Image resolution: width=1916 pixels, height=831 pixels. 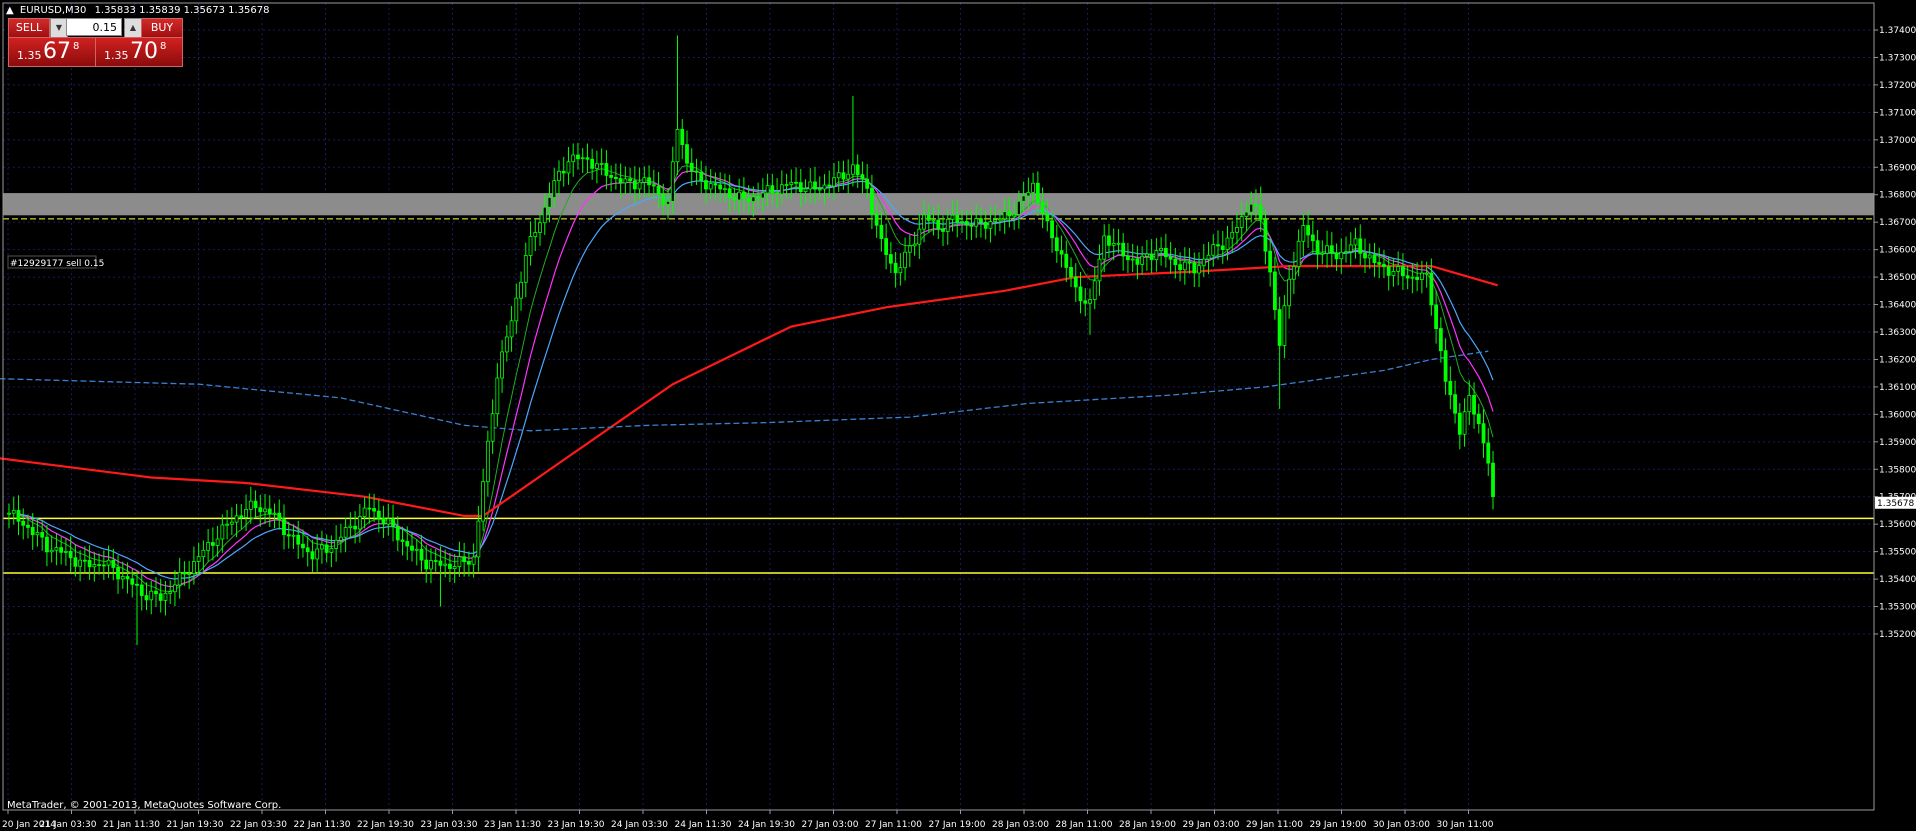 I want to click on buy-price-fraction: 8, so click(x=163, y=46).